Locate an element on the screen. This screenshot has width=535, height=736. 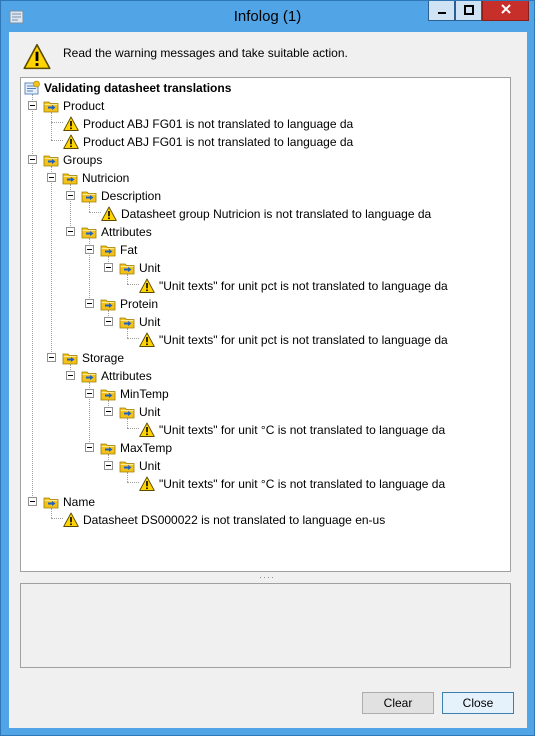
minimize-button is located at coordinates (441, 11).